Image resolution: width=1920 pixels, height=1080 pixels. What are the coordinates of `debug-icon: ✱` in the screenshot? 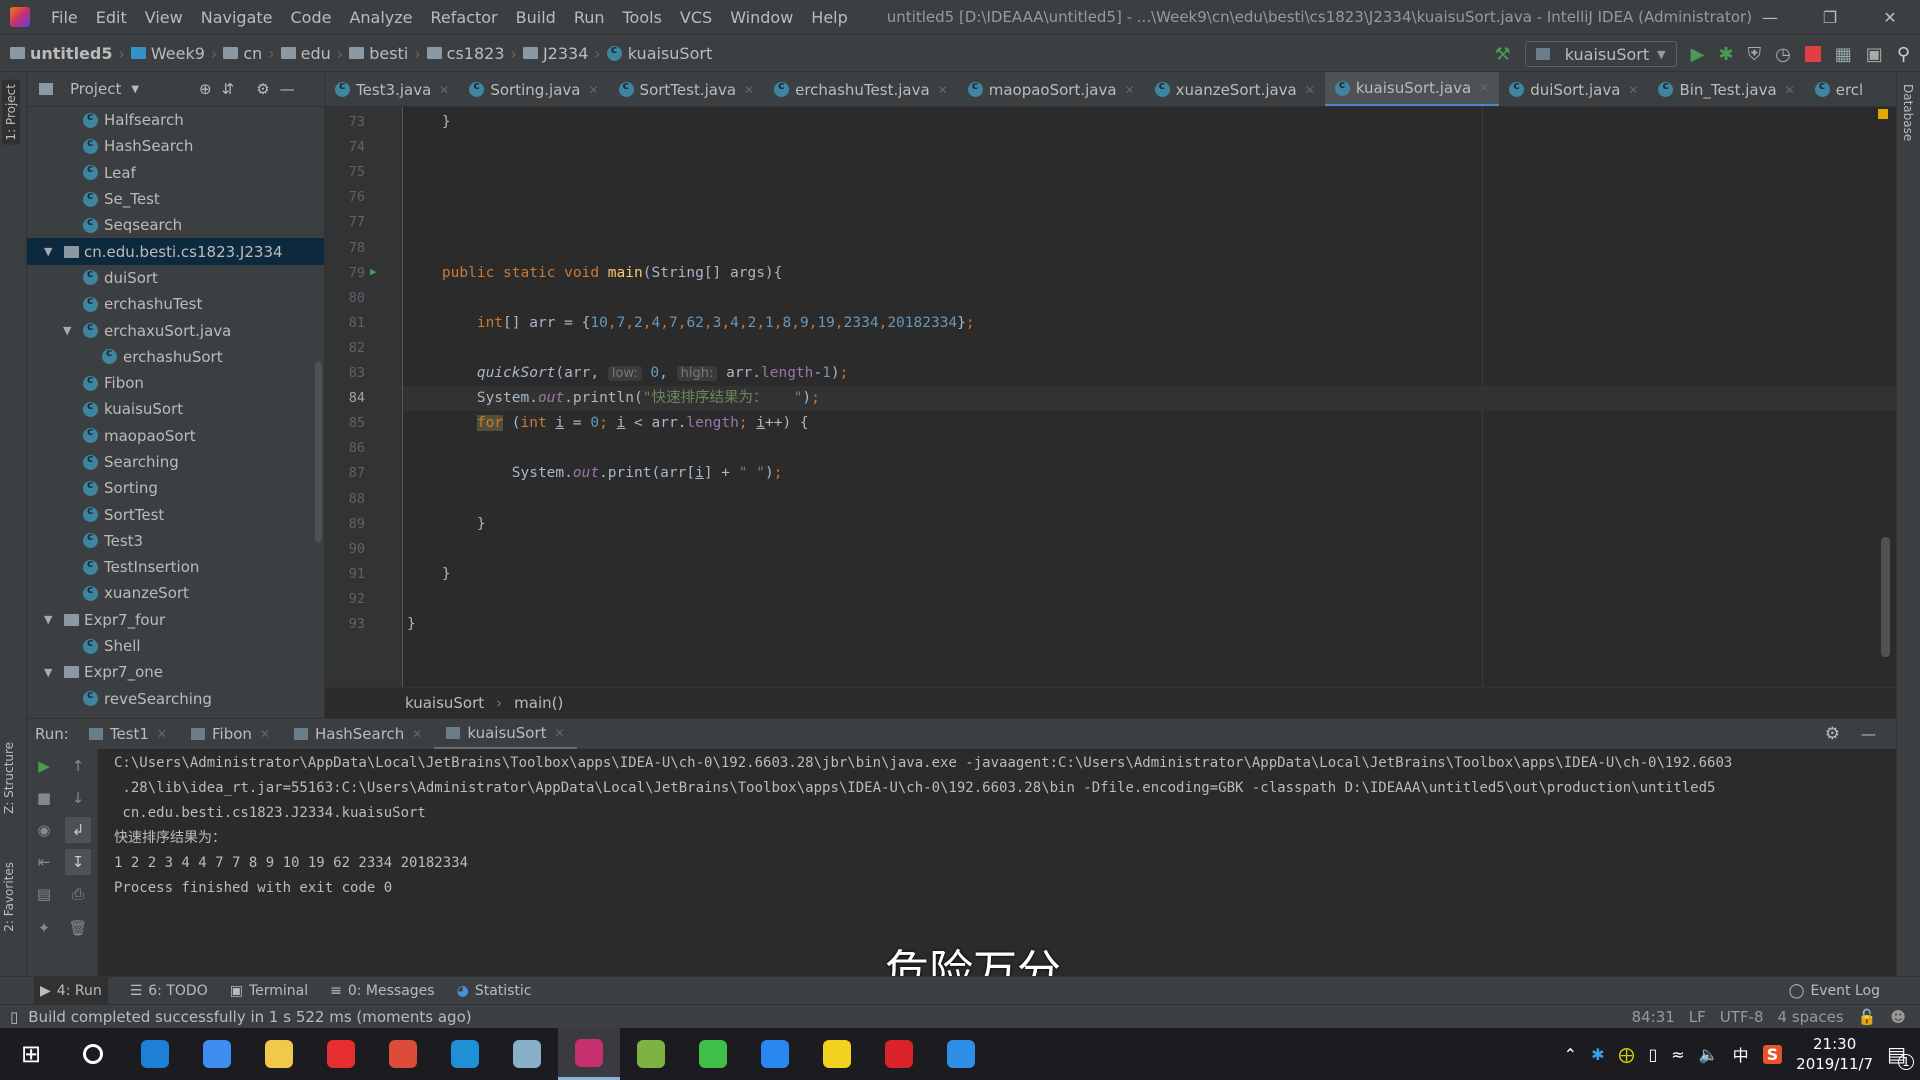 It's located at (1725, 54).